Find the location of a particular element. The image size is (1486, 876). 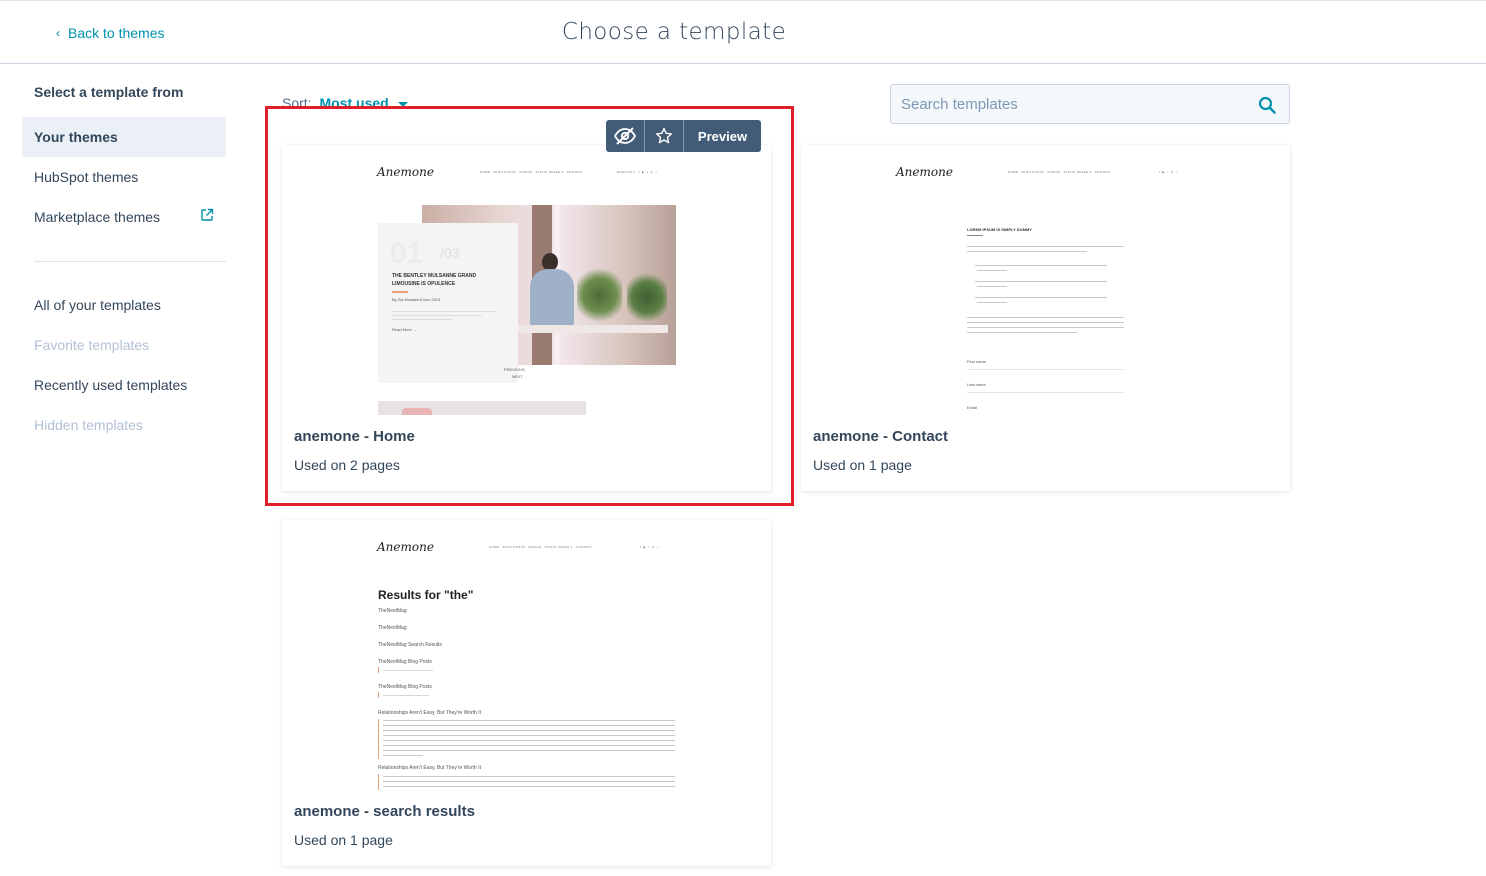

sidebar-item-hidden-templates: Hidden templates is located at coordinates (124, 425).